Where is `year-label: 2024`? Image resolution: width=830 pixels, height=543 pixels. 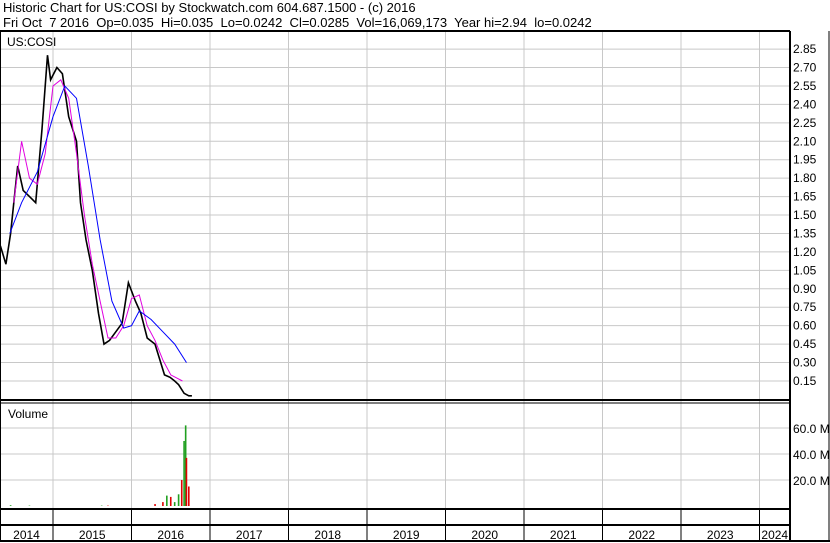 year-label: 2024 is located at coordinates (774, 535).